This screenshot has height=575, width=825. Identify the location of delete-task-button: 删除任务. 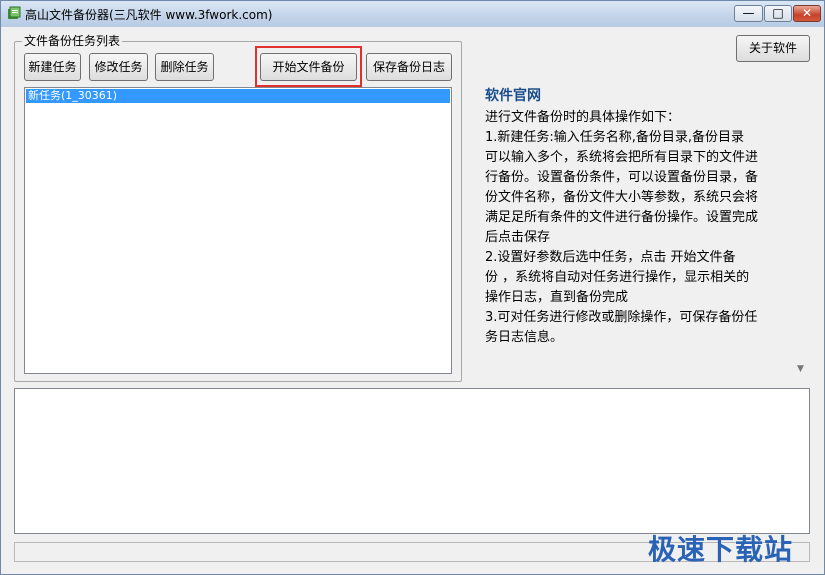
(184, 67).